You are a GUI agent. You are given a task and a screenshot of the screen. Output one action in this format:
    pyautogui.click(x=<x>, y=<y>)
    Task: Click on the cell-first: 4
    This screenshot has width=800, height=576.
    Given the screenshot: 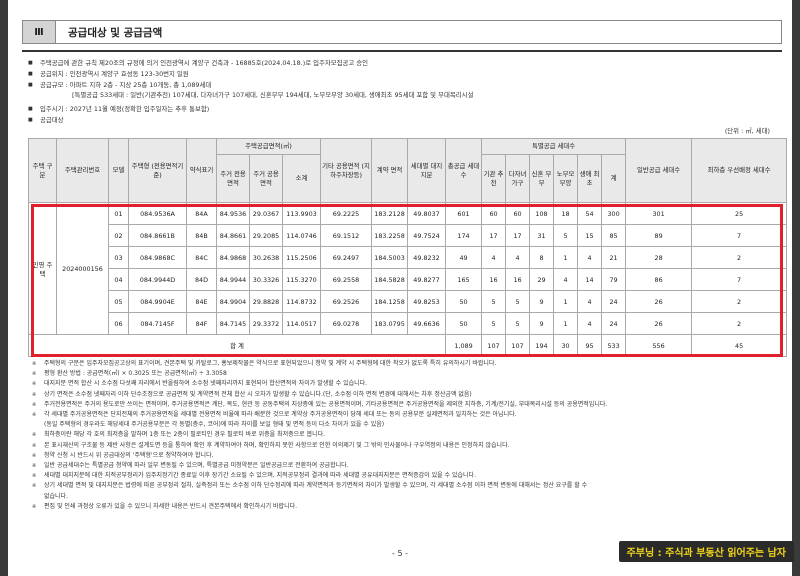 What is the action you would take?
    pyautogui.click(x=590, y=257)
    